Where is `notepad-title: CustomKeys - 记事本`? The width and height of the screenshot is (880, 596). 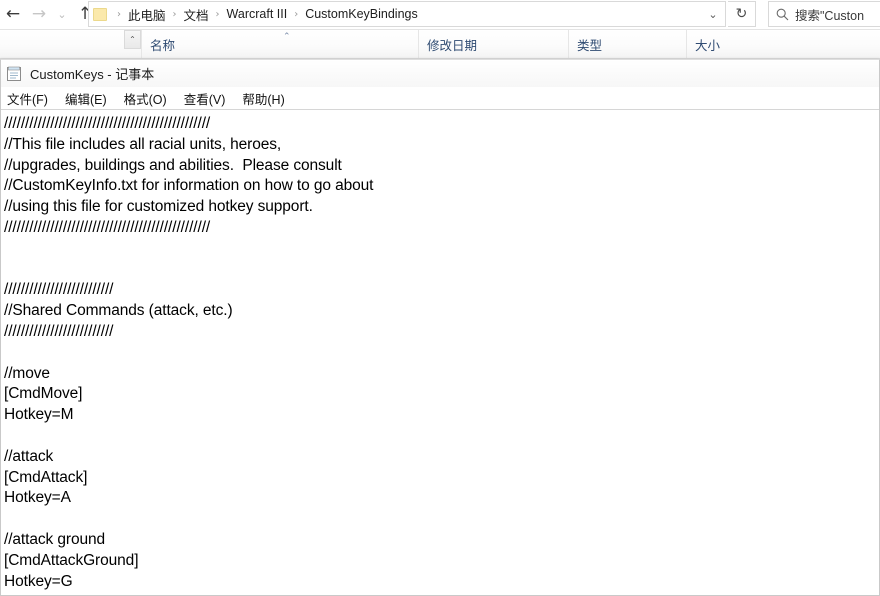 notepad-title: CustomKeys - 记事本 is located at coordinates (92, 74).